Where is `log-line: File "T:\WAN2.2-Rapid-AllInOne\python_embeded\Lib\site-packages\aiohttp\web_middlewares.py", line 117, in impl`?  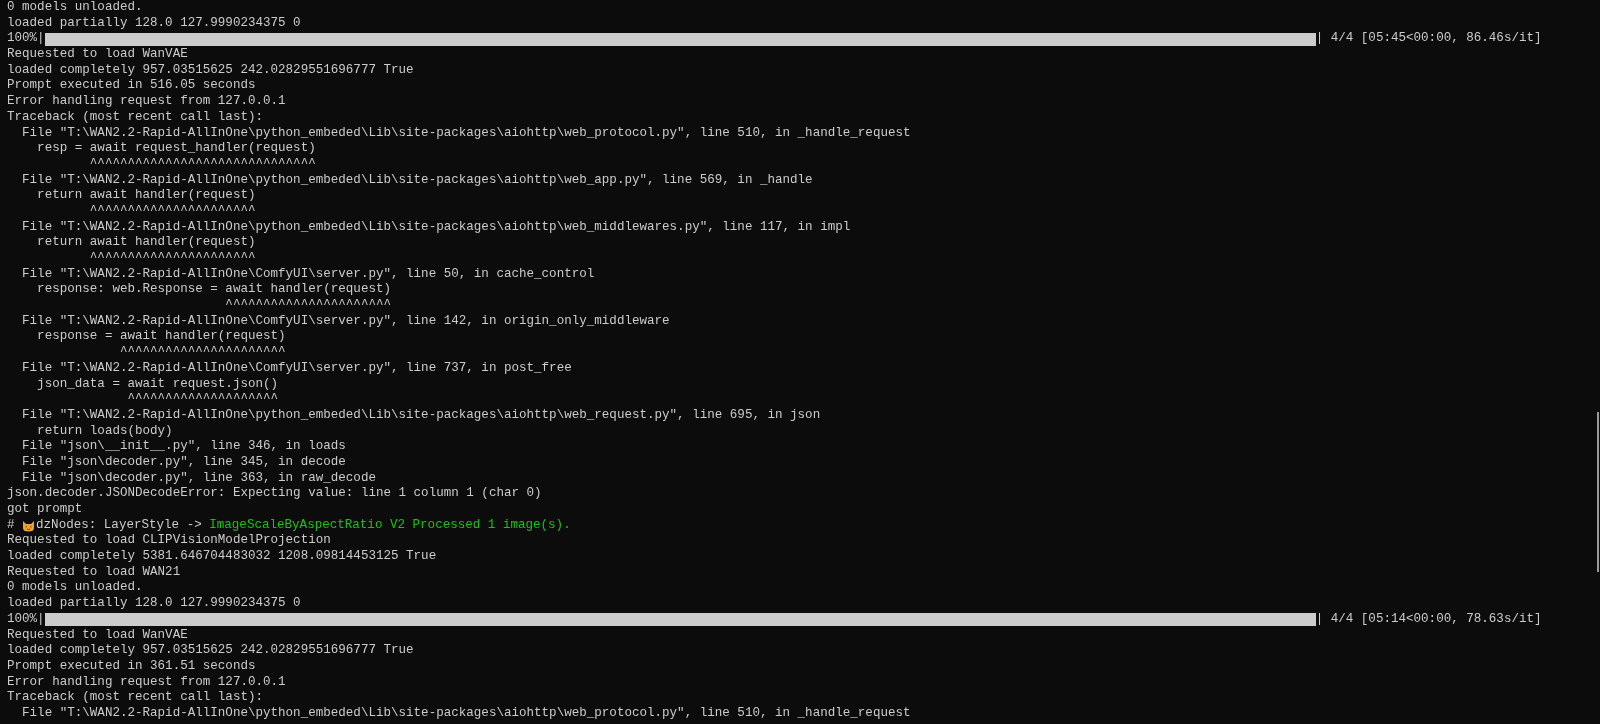
log-line: File "T:\WAN2.2-Rapid-AllInOne\python_embeded\Lib\site-packages\aiohttp\web_middlewares.py", line 117, in impl is located at coordinates (436, 226).